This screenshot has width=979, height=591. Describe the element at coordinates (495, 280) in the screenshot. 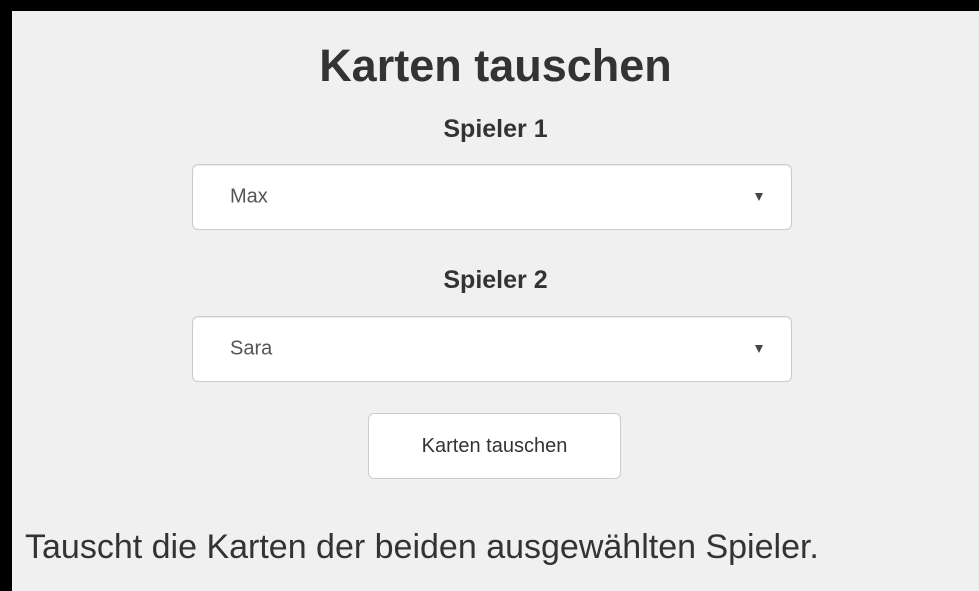

I see `player-2-label: Spieler 2` at that location.